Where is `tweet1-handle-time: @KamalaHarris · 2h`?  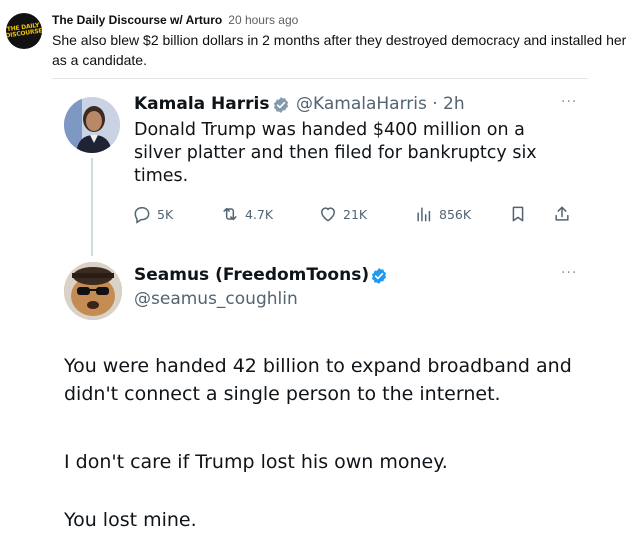
tweet1-handle-time: @KamalaHarris · 2h is located at coordinates (380, 104).